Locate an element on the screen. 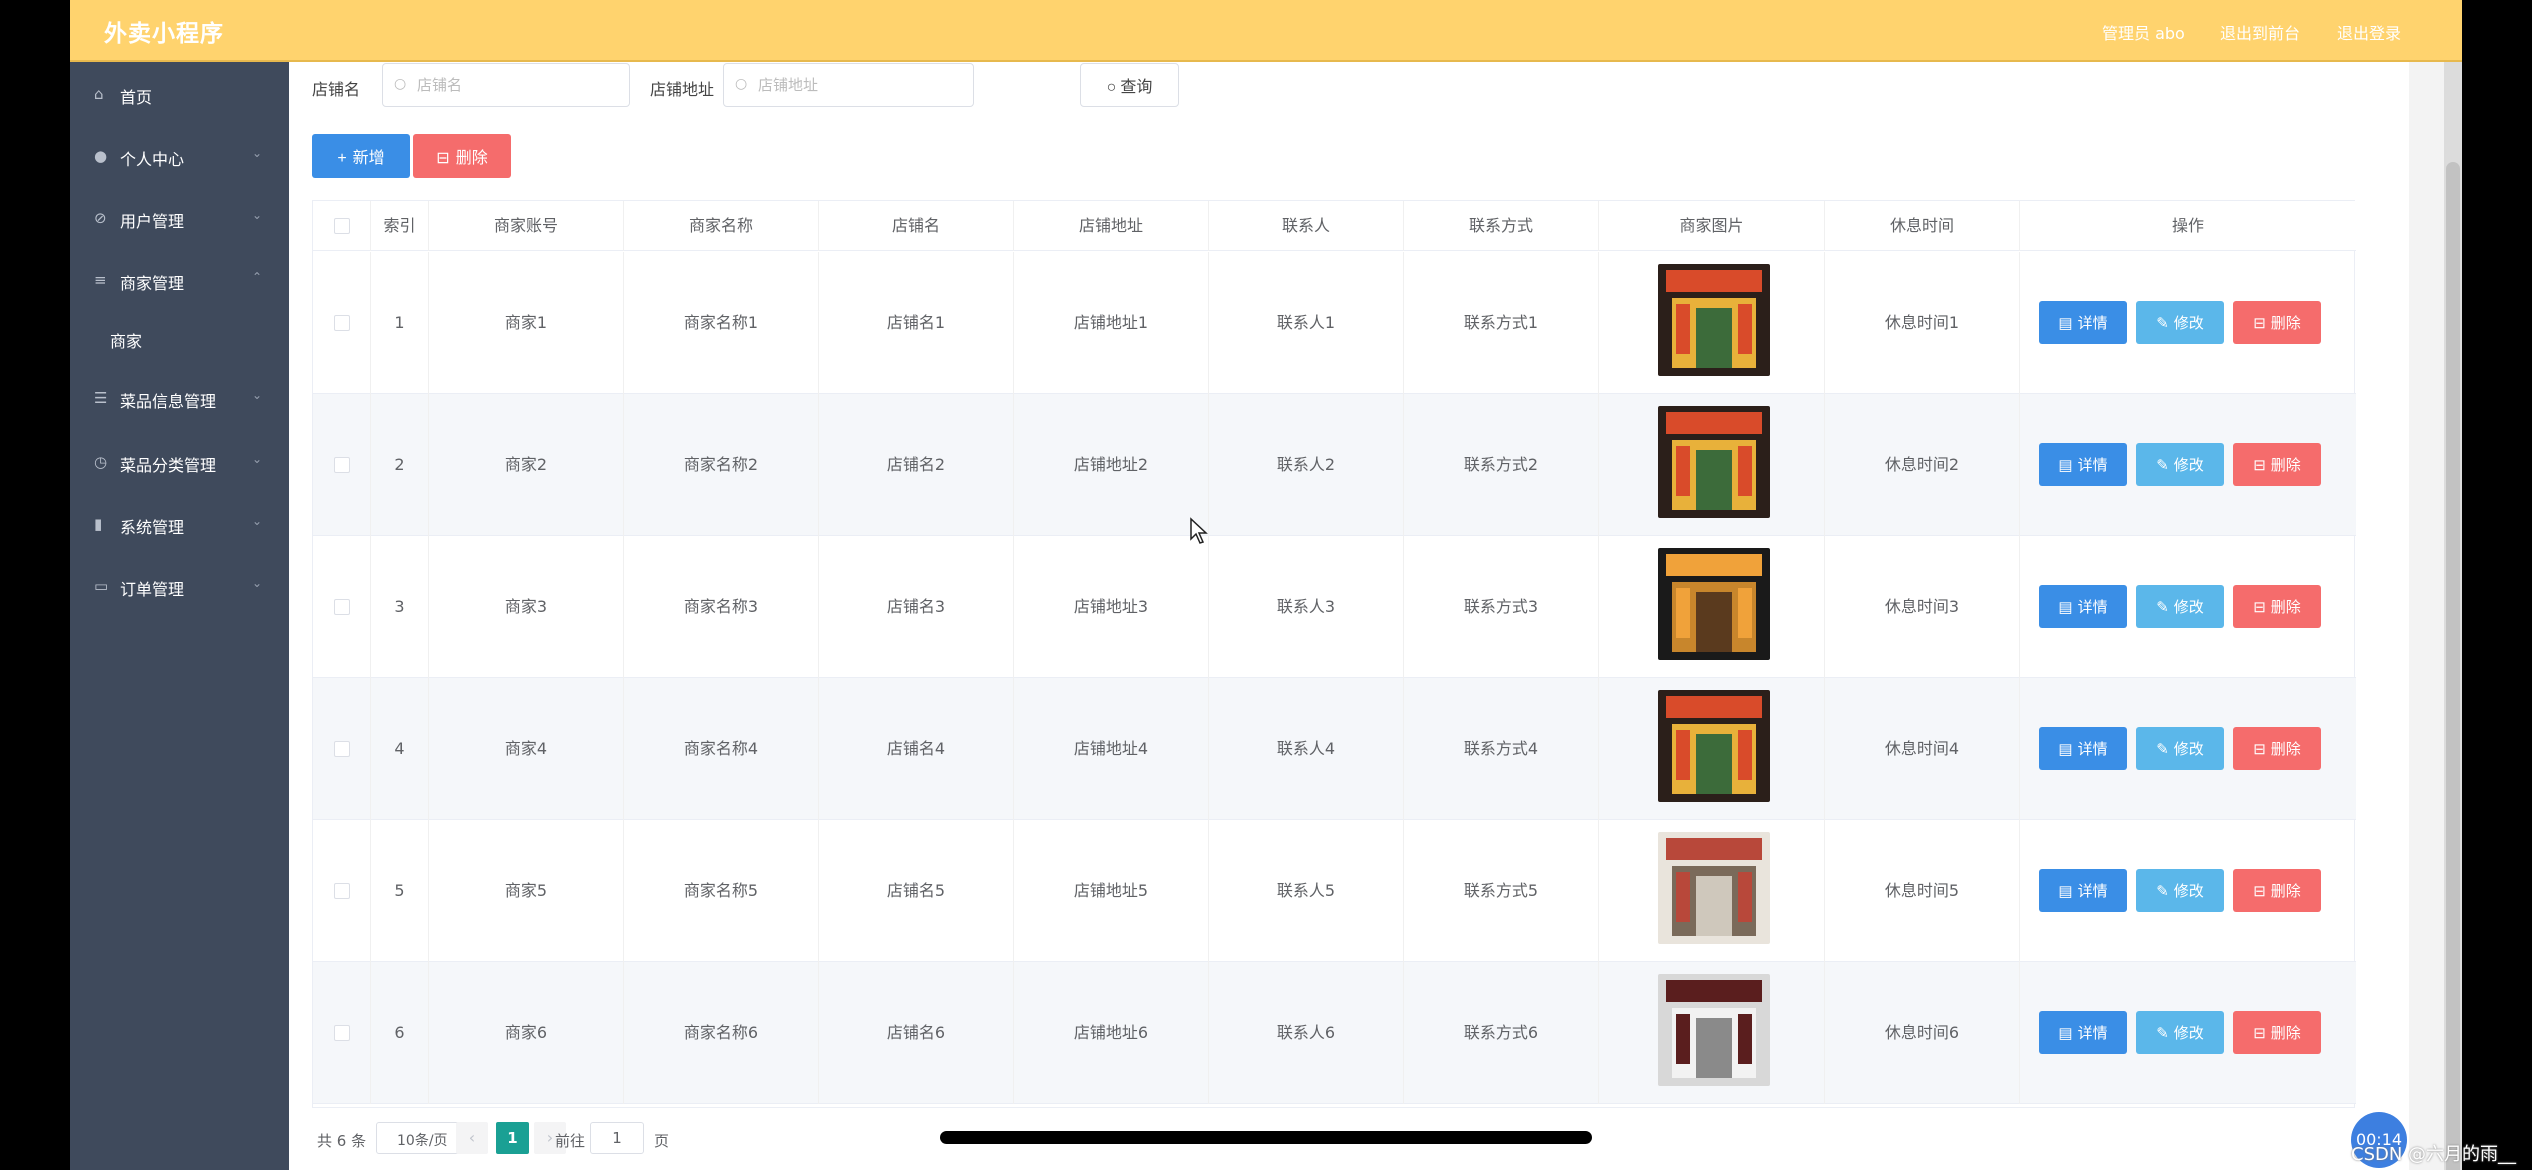 The height and width of the screenshot is (1170, 2532). sidebar-item-merchants: ≡ 商家管理 ⌃ is located at coordinates (179, 280).